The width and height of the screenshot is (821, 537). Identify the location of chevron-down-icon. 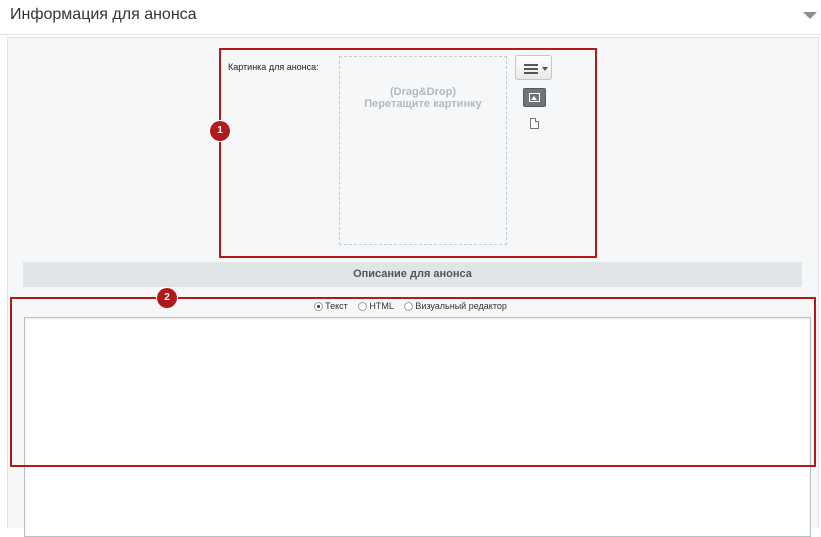
(810, 15).